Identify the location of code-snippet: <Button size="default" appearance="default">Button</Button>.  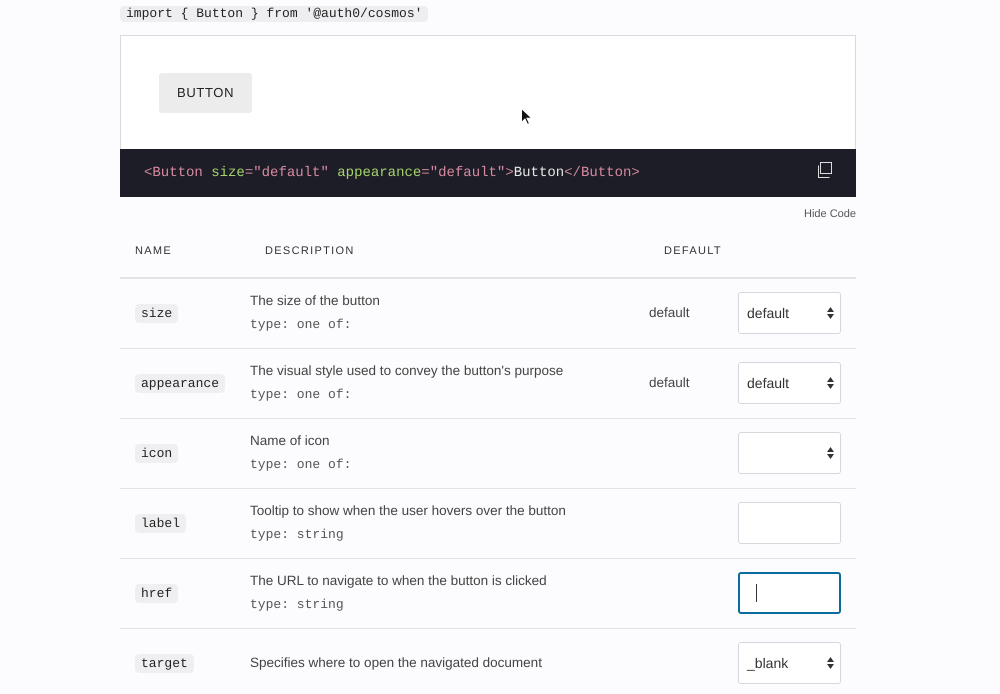
(392, 173).